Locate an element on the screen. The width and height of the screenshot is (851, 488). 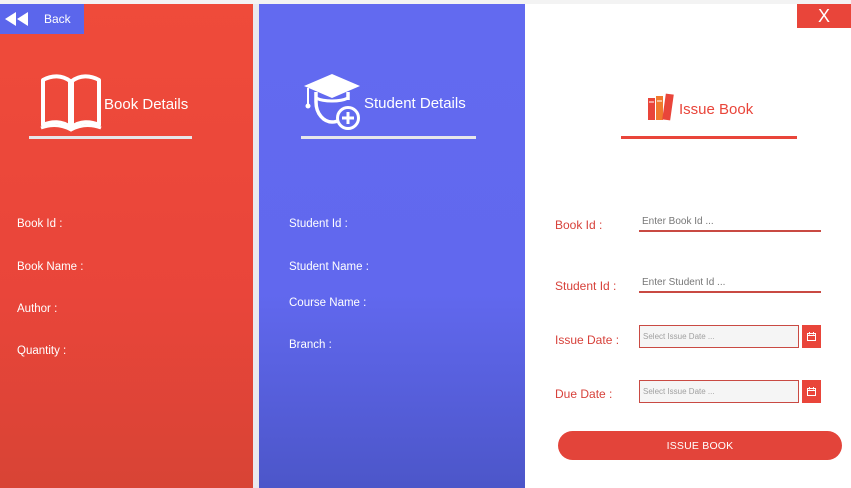
book-id-input is located at coordinates (730, 222).